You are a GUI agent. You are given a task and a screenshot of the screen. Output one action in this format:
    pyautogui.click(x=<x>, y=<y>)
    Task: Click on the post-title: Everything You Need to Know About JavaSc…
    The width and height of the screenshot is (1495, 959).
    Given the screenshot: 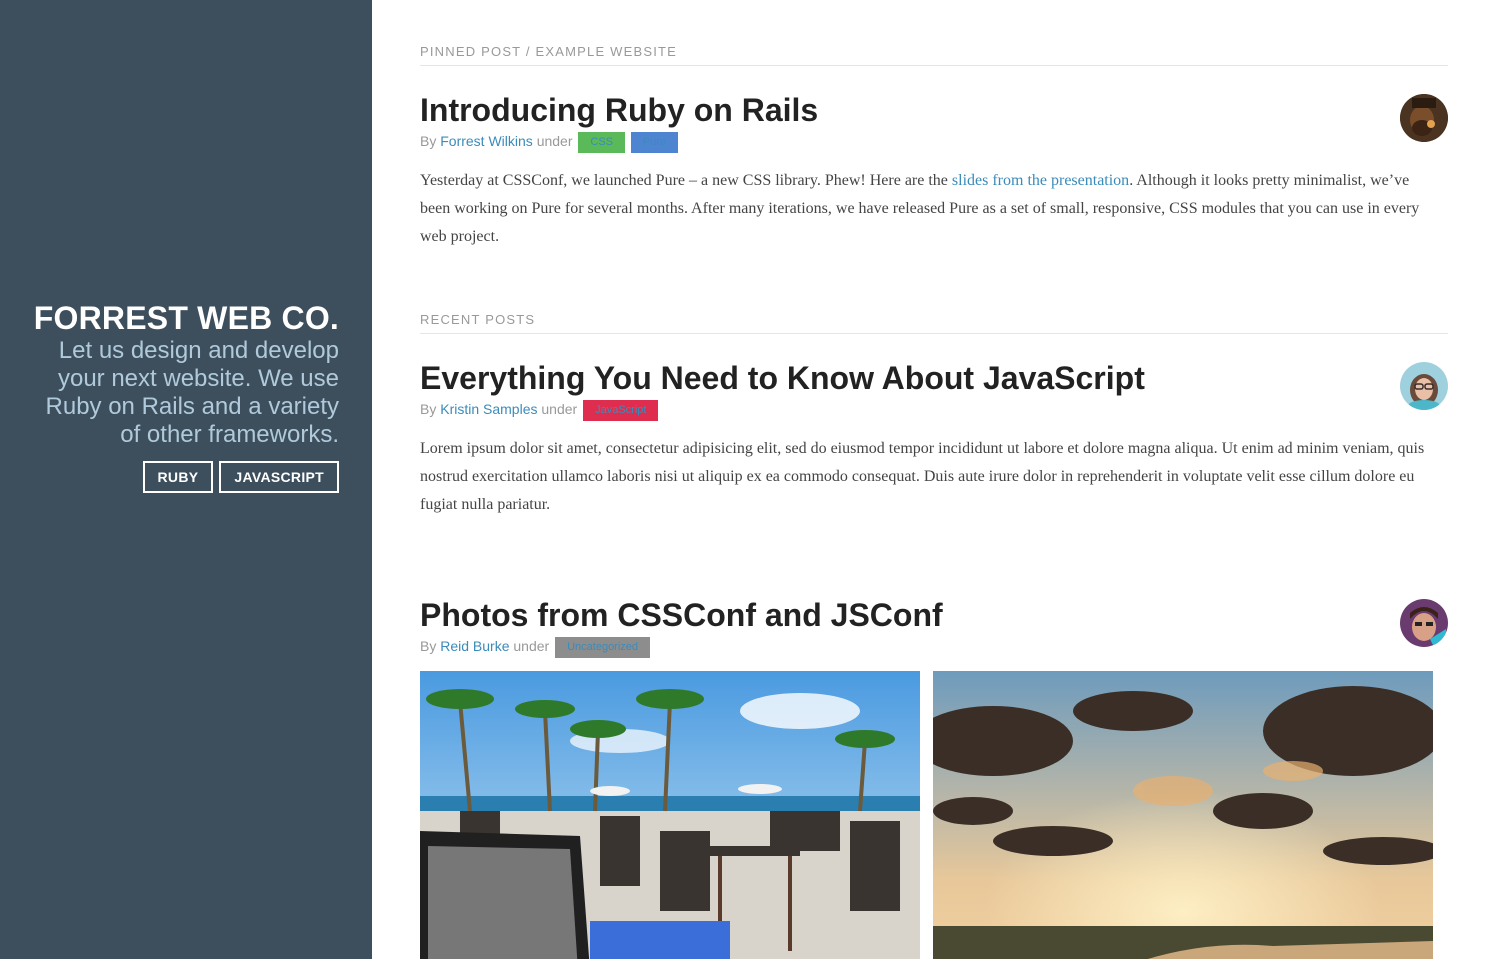 What is the action you would take?
    pyautogui.click(x=934, y=378)
    